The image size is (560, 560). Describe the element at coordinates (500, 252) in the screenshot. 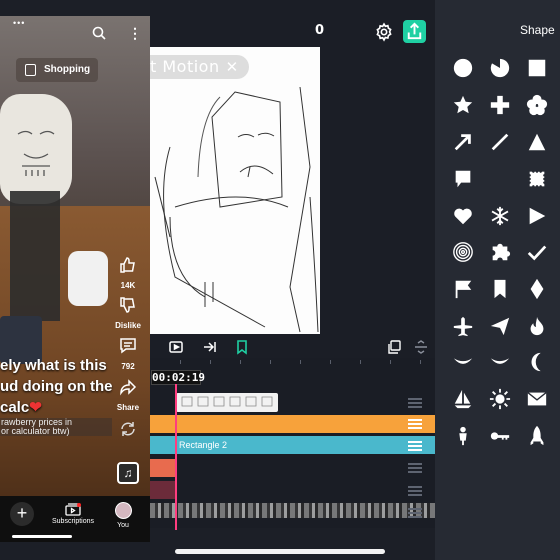

I see `puzzle-shape-icon` at that location.